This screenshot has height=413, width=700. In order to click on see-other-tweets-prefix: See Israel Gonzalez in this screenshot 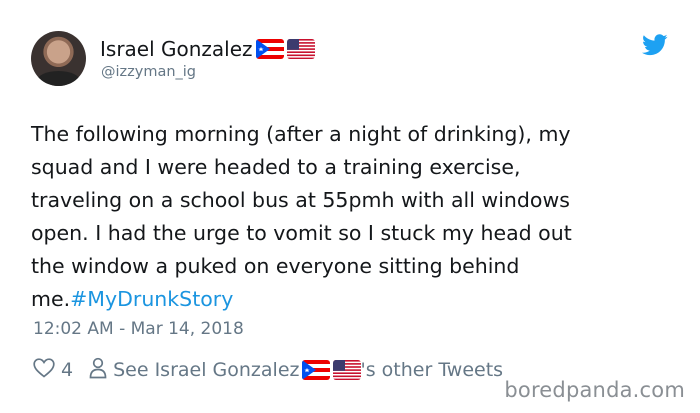, I will do `click(206, 370)`.